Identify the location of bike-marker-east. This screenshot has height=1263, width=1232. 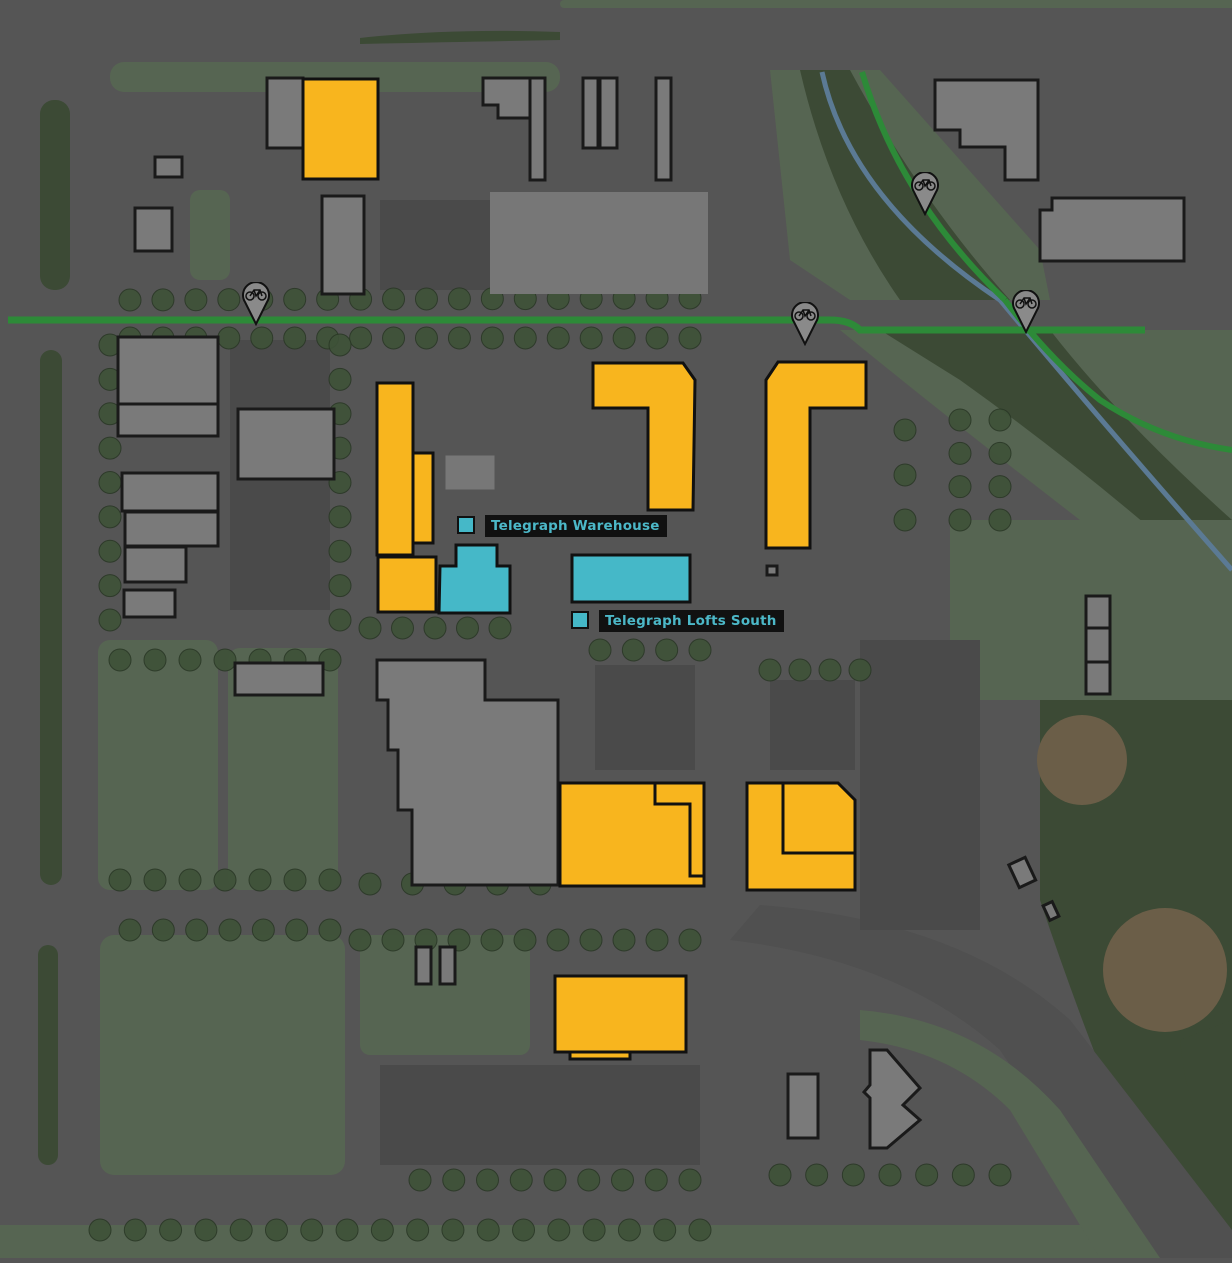
(1026, 312).